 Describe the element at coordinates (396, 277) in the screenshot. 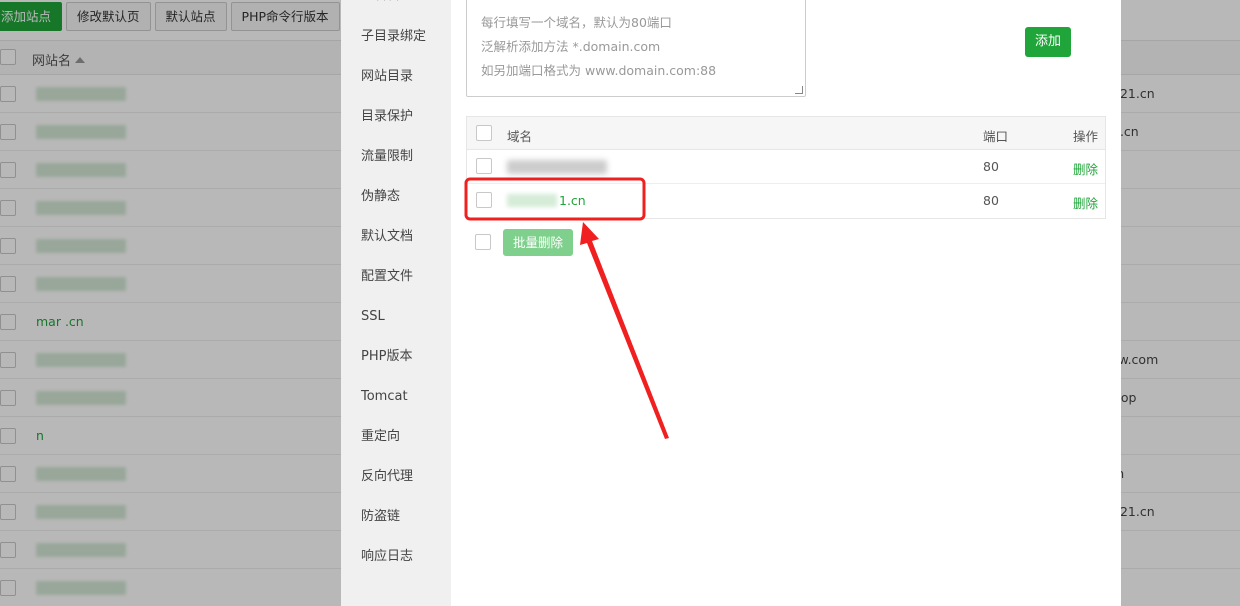

I see `sidebar-item-config-file: 配置文件` at that location.